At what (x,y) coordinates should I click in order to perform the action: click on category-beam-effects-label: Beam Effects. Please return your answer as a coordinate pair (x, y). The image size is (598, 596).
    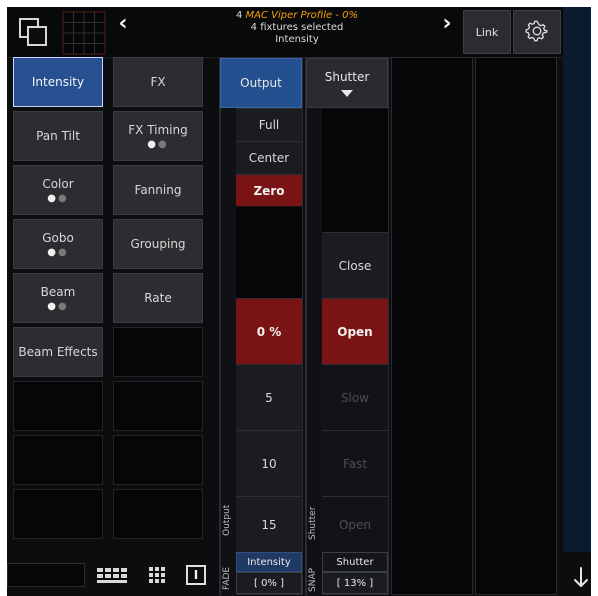
    Looking at the image, I should click on (58, 352).